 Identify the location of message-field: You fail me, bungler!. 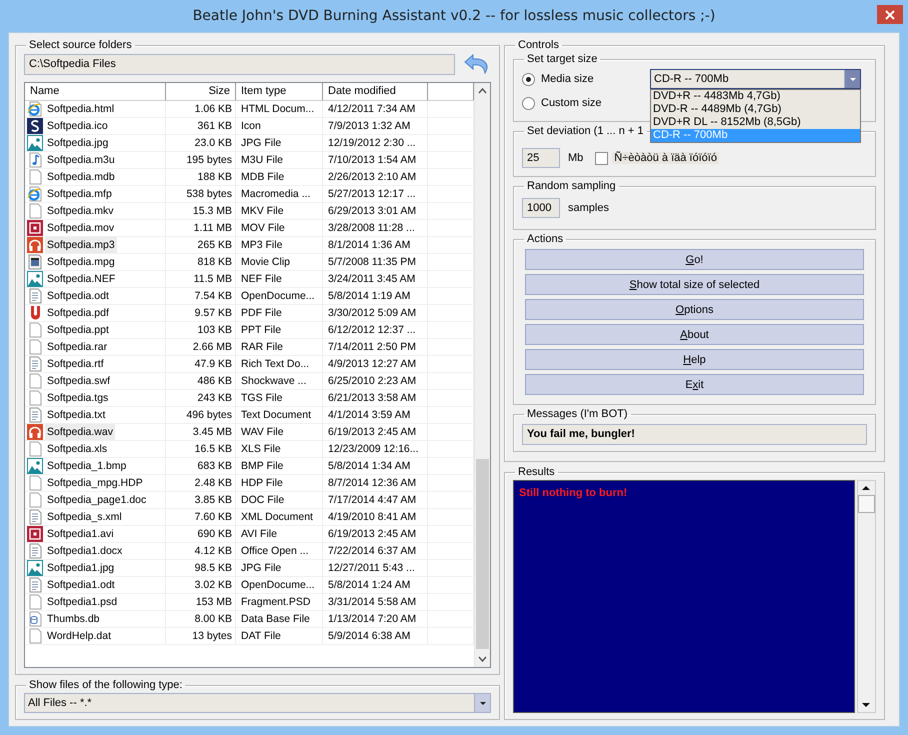
(694, 434).